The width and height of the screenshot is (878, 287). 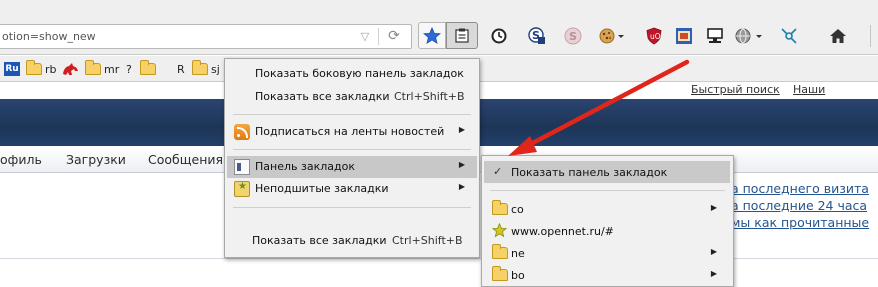 What do you see at coordinates (365, 36) in the screenshot?
I see `dropdown-triangle-icon: ▽` at bounding box center [365, 36].